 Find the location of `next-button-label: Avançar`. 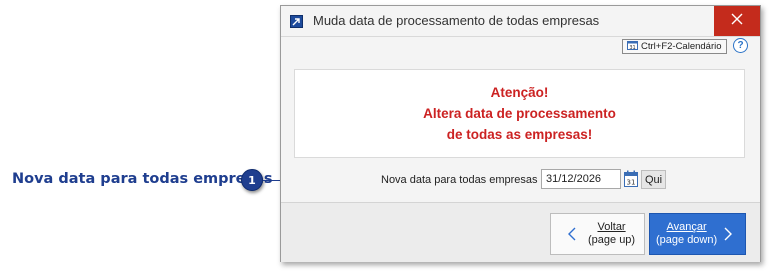

next-button-label: Avançar is located at coordinates (686, 227).